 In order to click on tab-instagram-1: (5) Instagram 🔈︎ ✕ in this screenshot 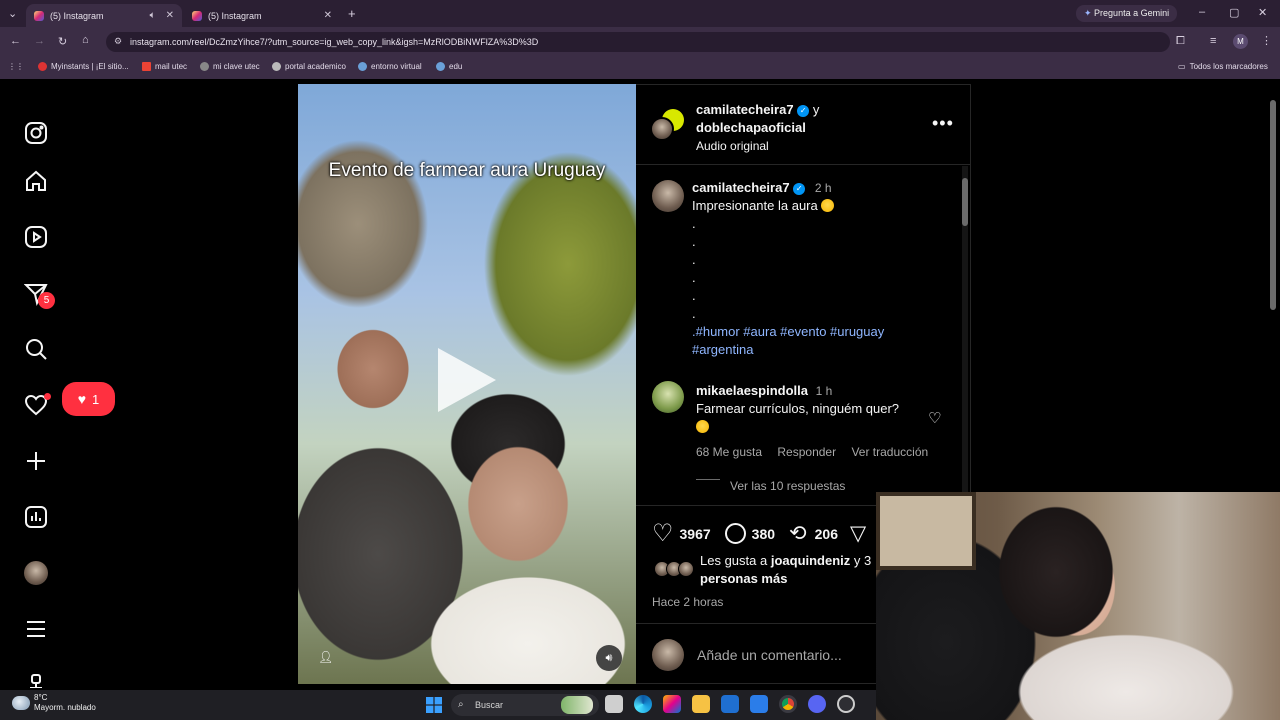, I will do `click(104, 15)`.